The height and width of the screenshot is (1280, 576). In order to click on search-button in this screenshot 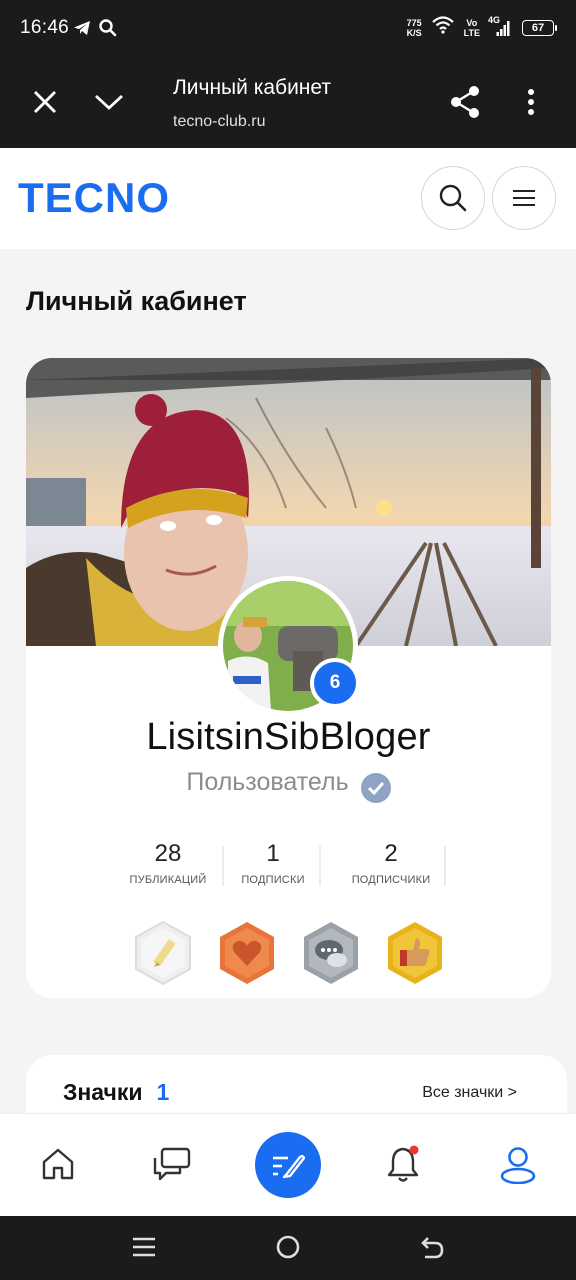, I will do `click(453, 198)`.